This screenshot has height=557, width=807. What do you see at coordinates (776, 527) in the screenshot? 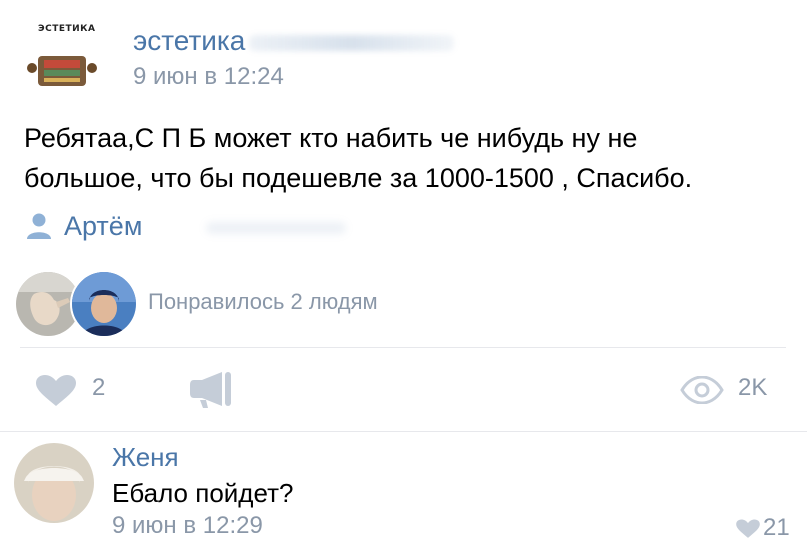
I see `comment-like-count: 21` at bounding box center [776, 527].